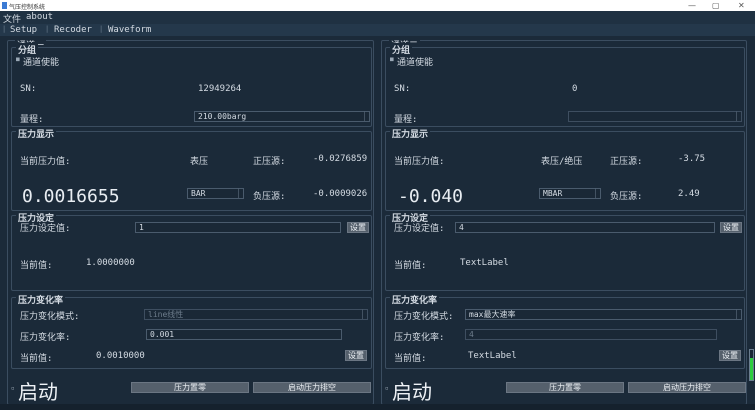  Describe the element at coordinates (4, 5) in the screenshot. I see `app-icon` at that location.